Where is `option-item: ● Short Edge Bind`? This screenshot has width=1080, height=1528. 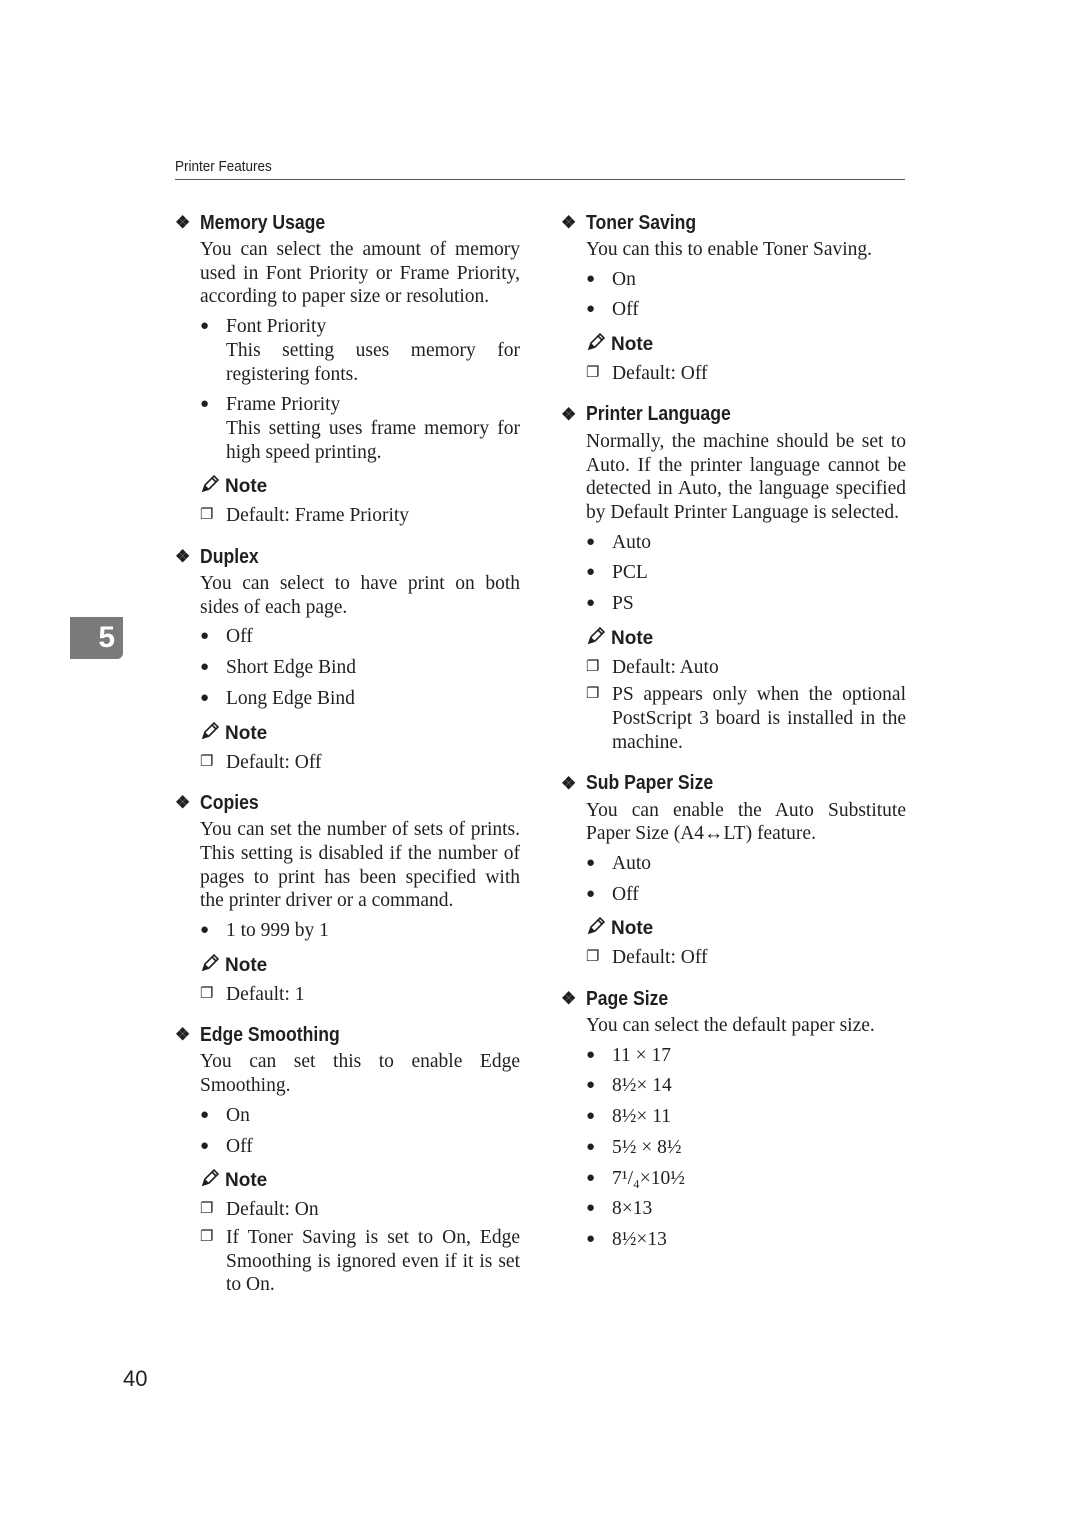
option-item: ● Short Edge Bind is located at coordinates (360, 668).